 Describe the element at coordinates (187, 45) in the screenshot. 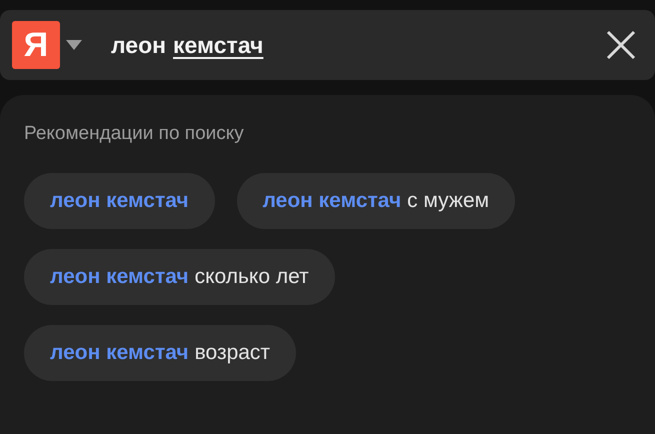

I see `search-query: леон кемстач` at that location.